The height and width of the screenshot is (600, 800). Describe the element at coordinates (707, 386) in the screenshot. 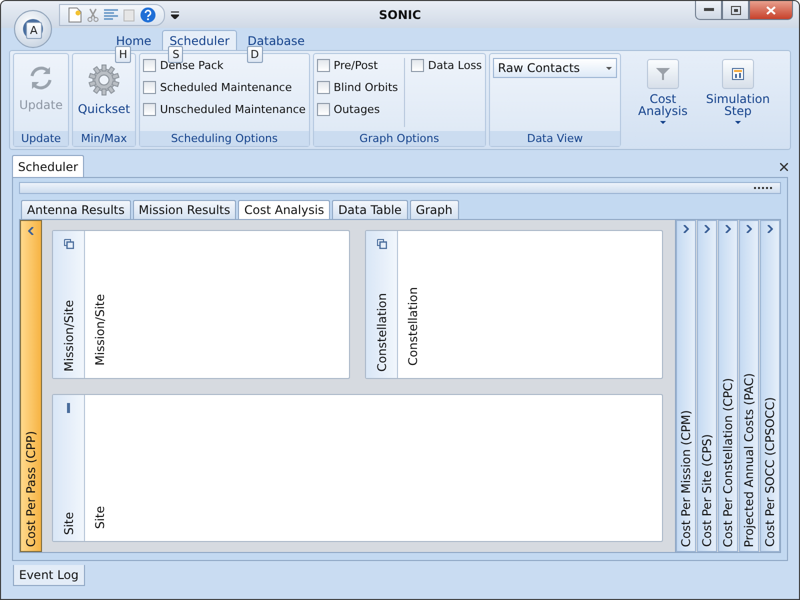

I see `side-panel-tab: Cost Per Site (CPS)` at that location.